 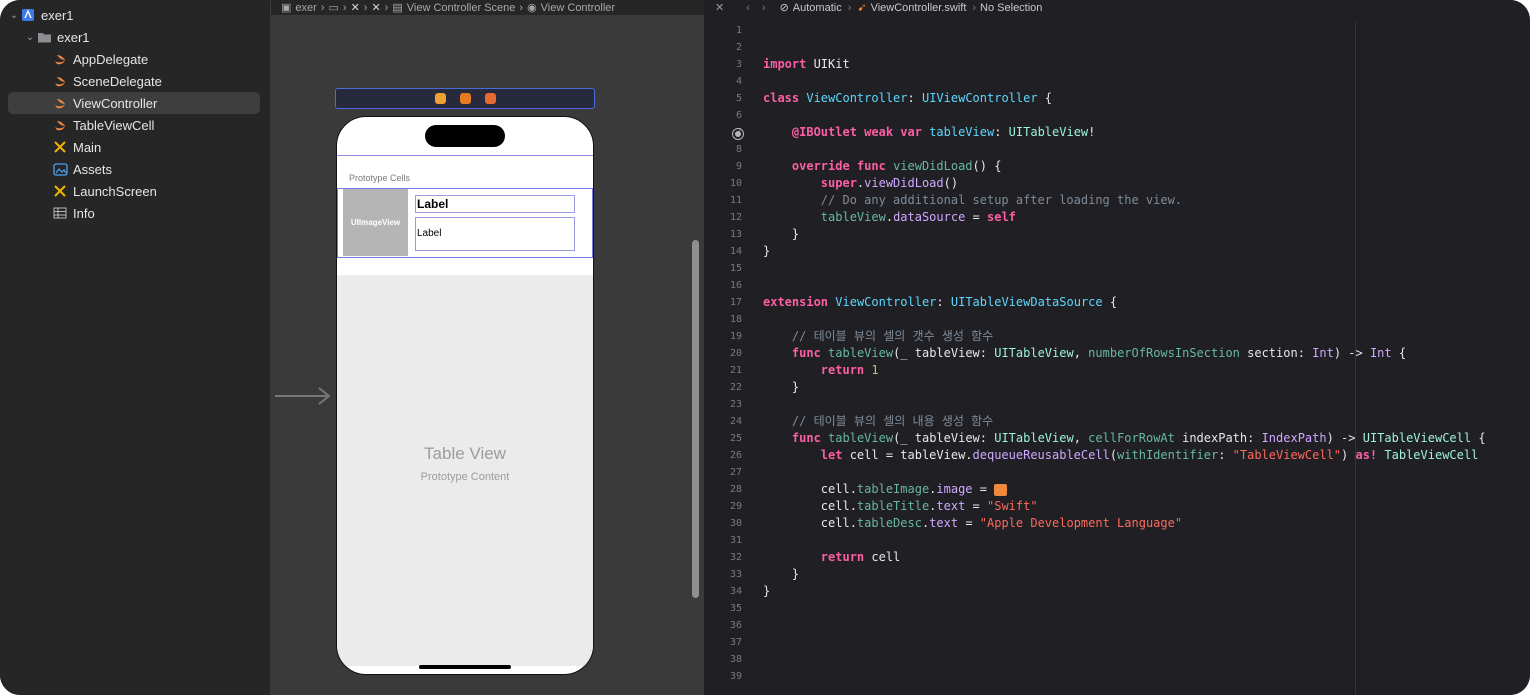 What do you see at coordinates (333, 8) in the screenshot?
I see `folder-icon: ▭` at bounding box center [333, 8].